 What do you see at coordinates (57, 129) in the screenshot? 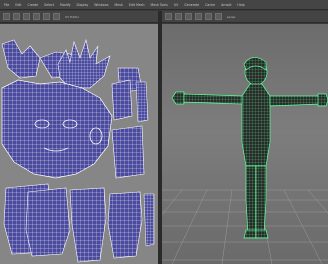
I see `uv-shell-face` at bounding box center [57, 129].